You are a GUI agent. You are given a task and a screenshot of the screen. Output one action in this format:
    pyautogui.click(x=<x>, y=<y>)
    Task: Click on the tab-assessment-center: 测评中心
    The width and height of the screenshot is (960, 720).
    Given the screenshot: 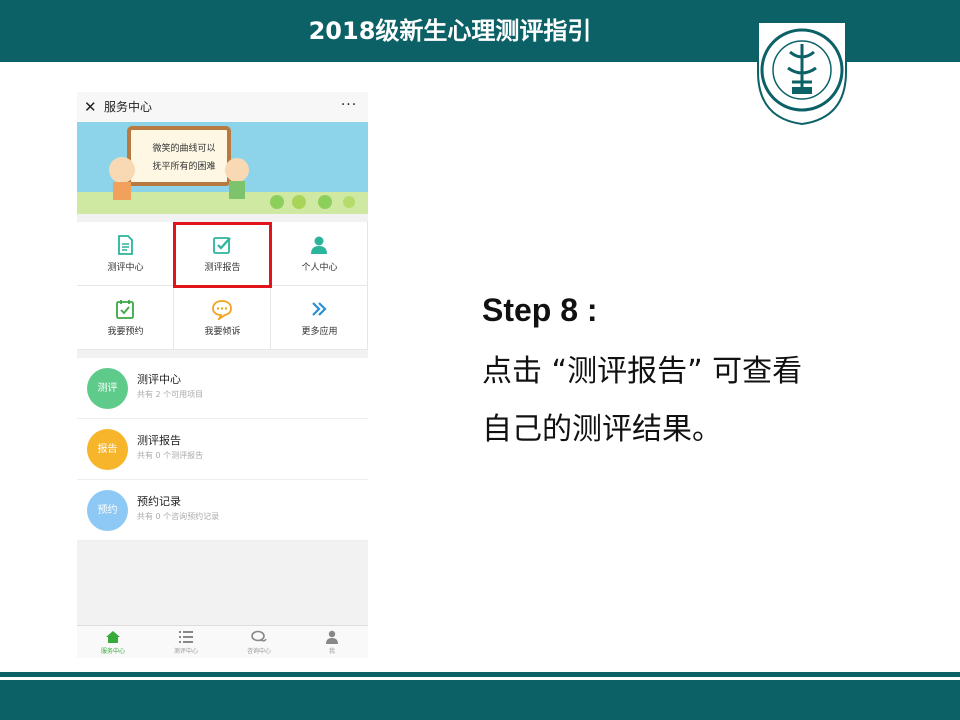 What is the action you would take?
    pyautogui.click(x=186, y=642)
    